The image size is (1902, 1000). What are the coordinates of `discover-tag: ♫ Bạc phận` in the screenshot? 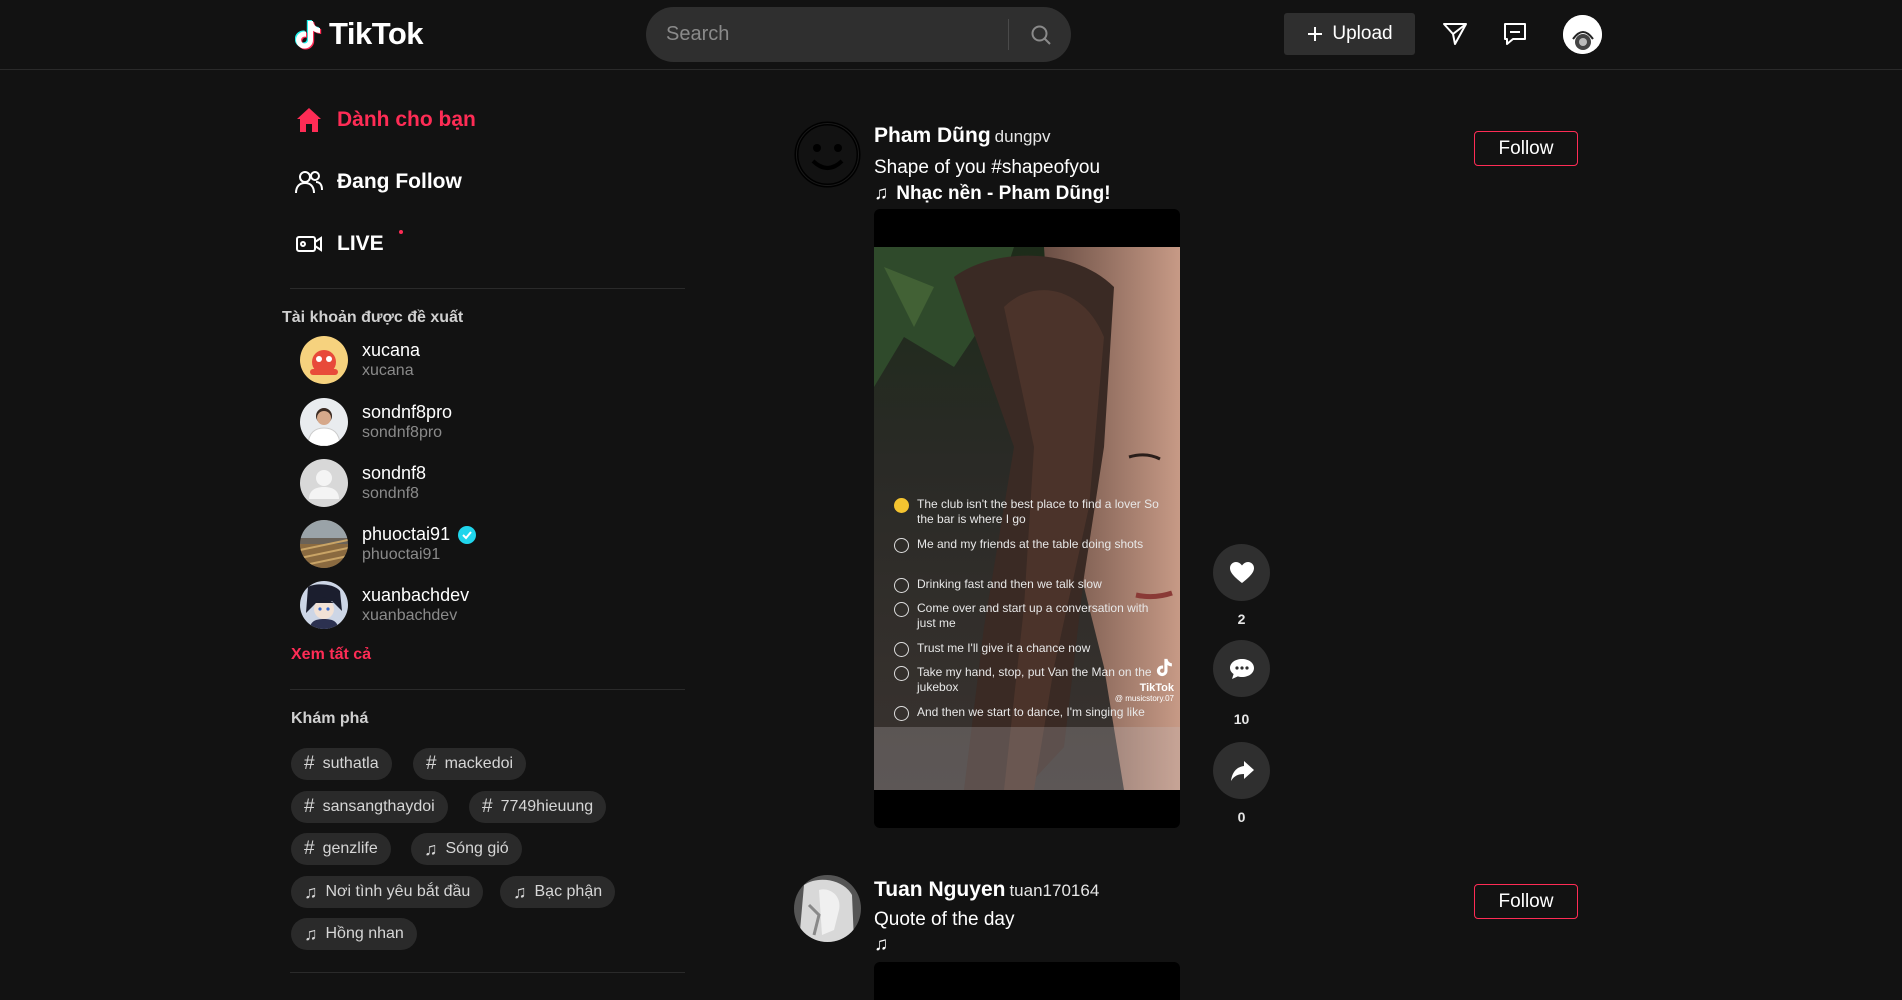 It's located at (558, 892).